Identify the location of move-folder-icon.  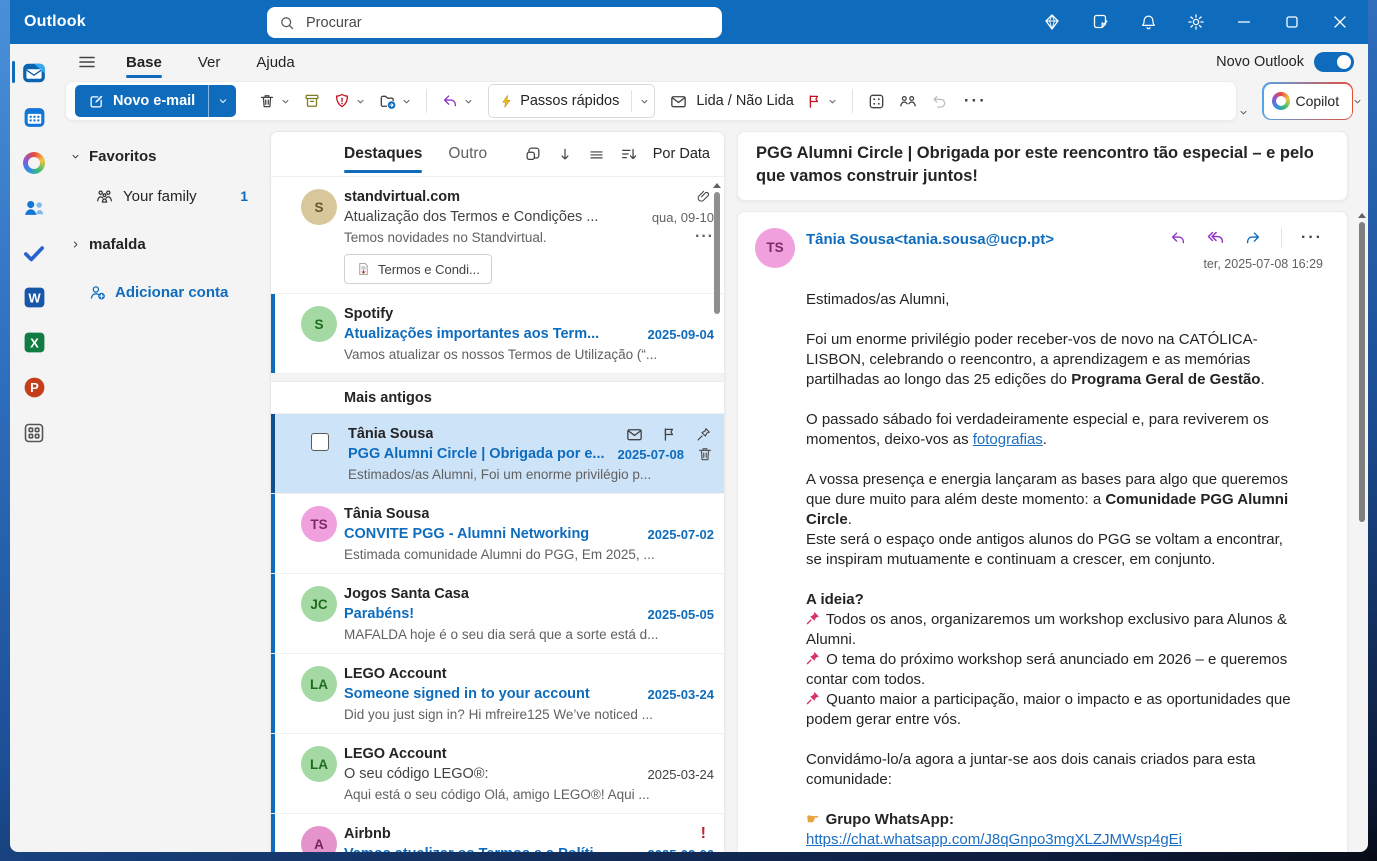
(387, 101).